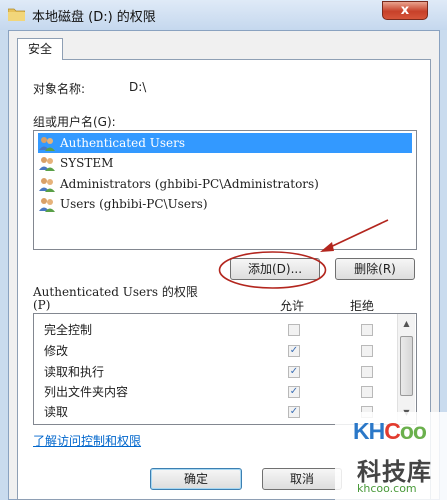 This screenshot has width=447, height=500. Describe the element at coordinates (138, 87) in the screenshot. I see `object-name-value: D:\` at that location.